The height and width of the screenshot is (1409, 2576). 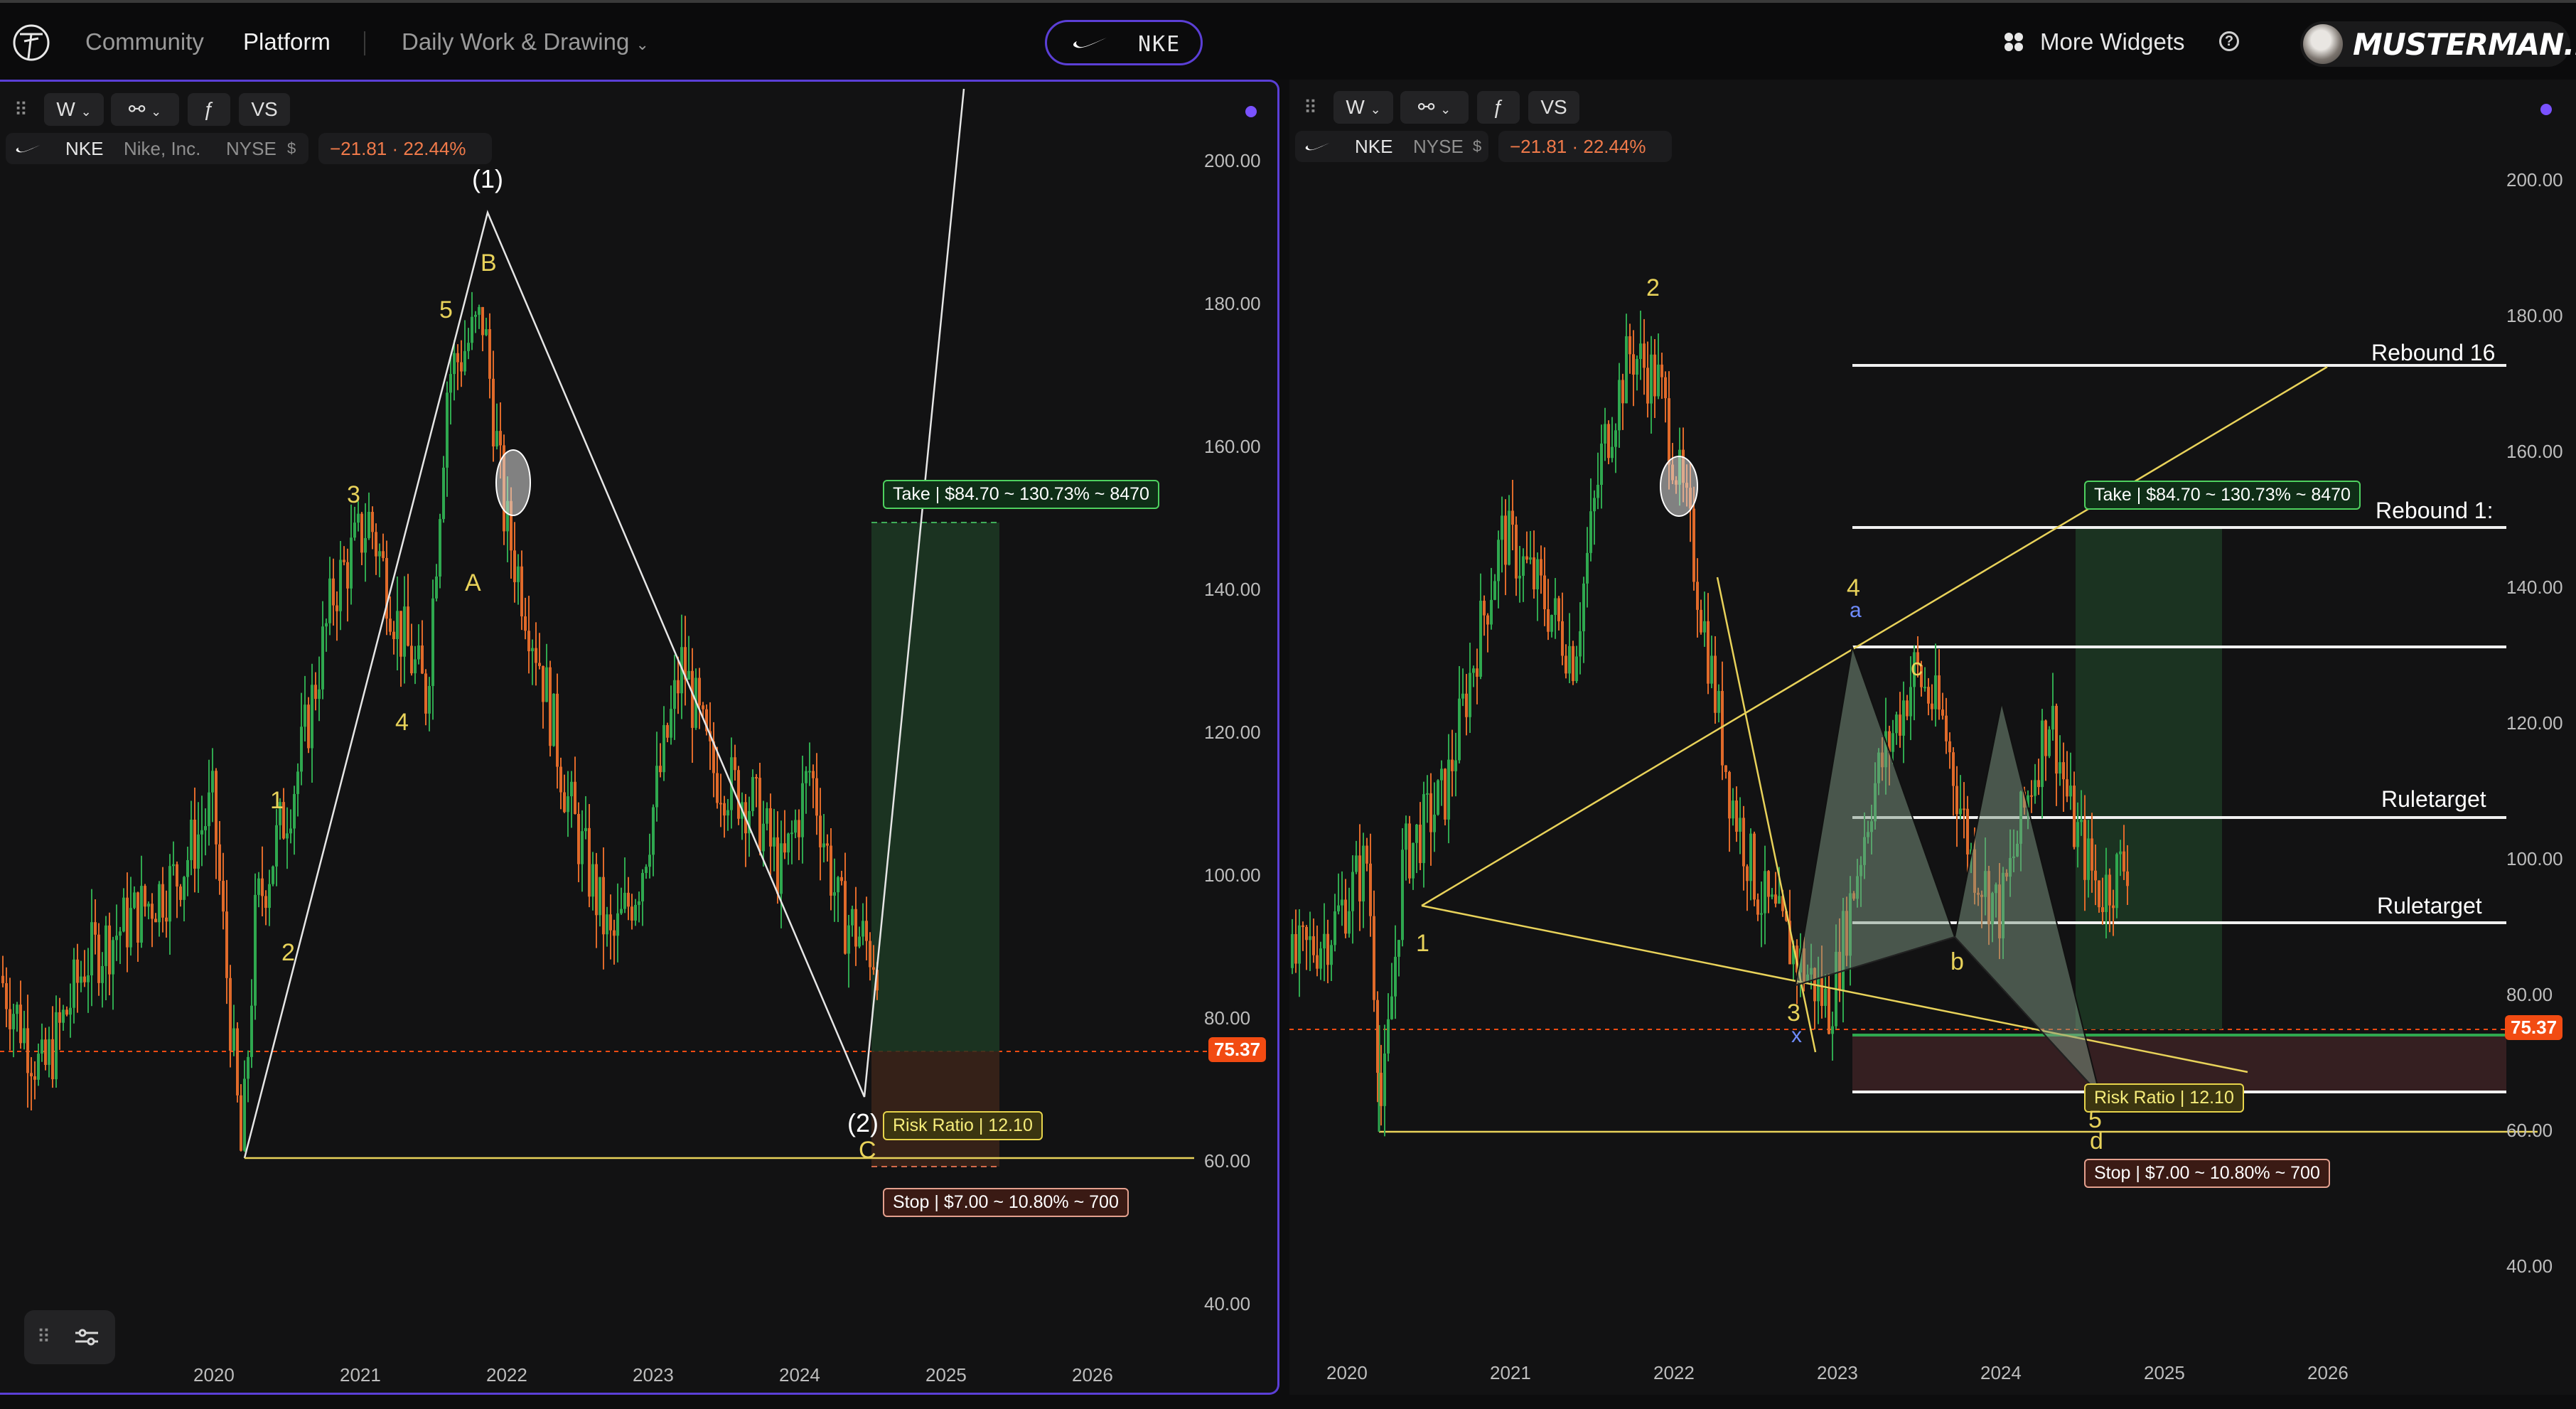 I want to click on nav-platform: Platform, so click(x=287, y=41).